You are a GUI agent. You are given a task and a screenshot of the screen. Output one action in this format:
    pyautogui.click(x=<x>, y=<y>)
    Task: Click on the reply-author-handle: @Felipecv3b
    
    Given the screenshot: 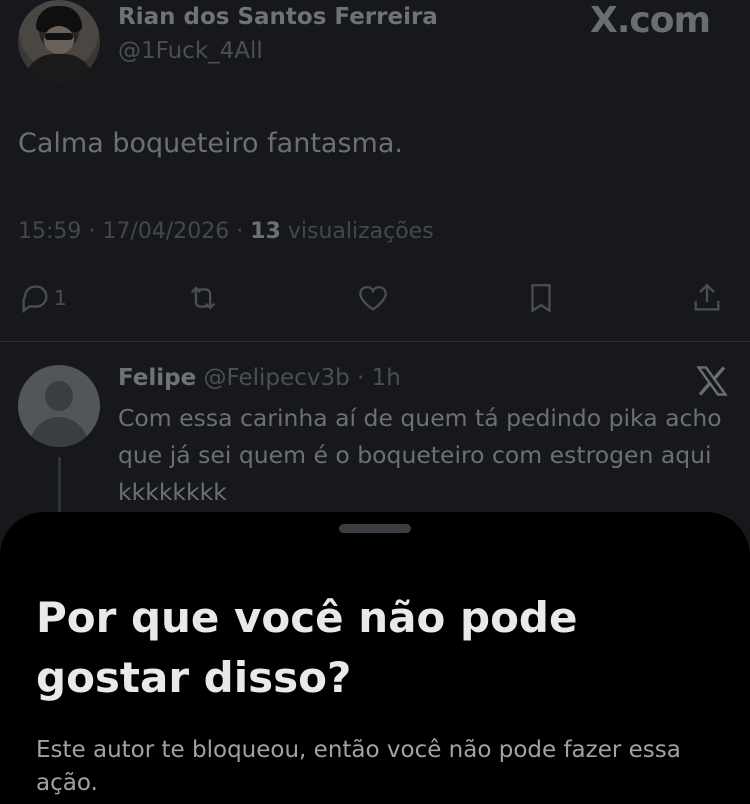 What is the action you would take?
    pyautogui.click(x=277, y=378)
    